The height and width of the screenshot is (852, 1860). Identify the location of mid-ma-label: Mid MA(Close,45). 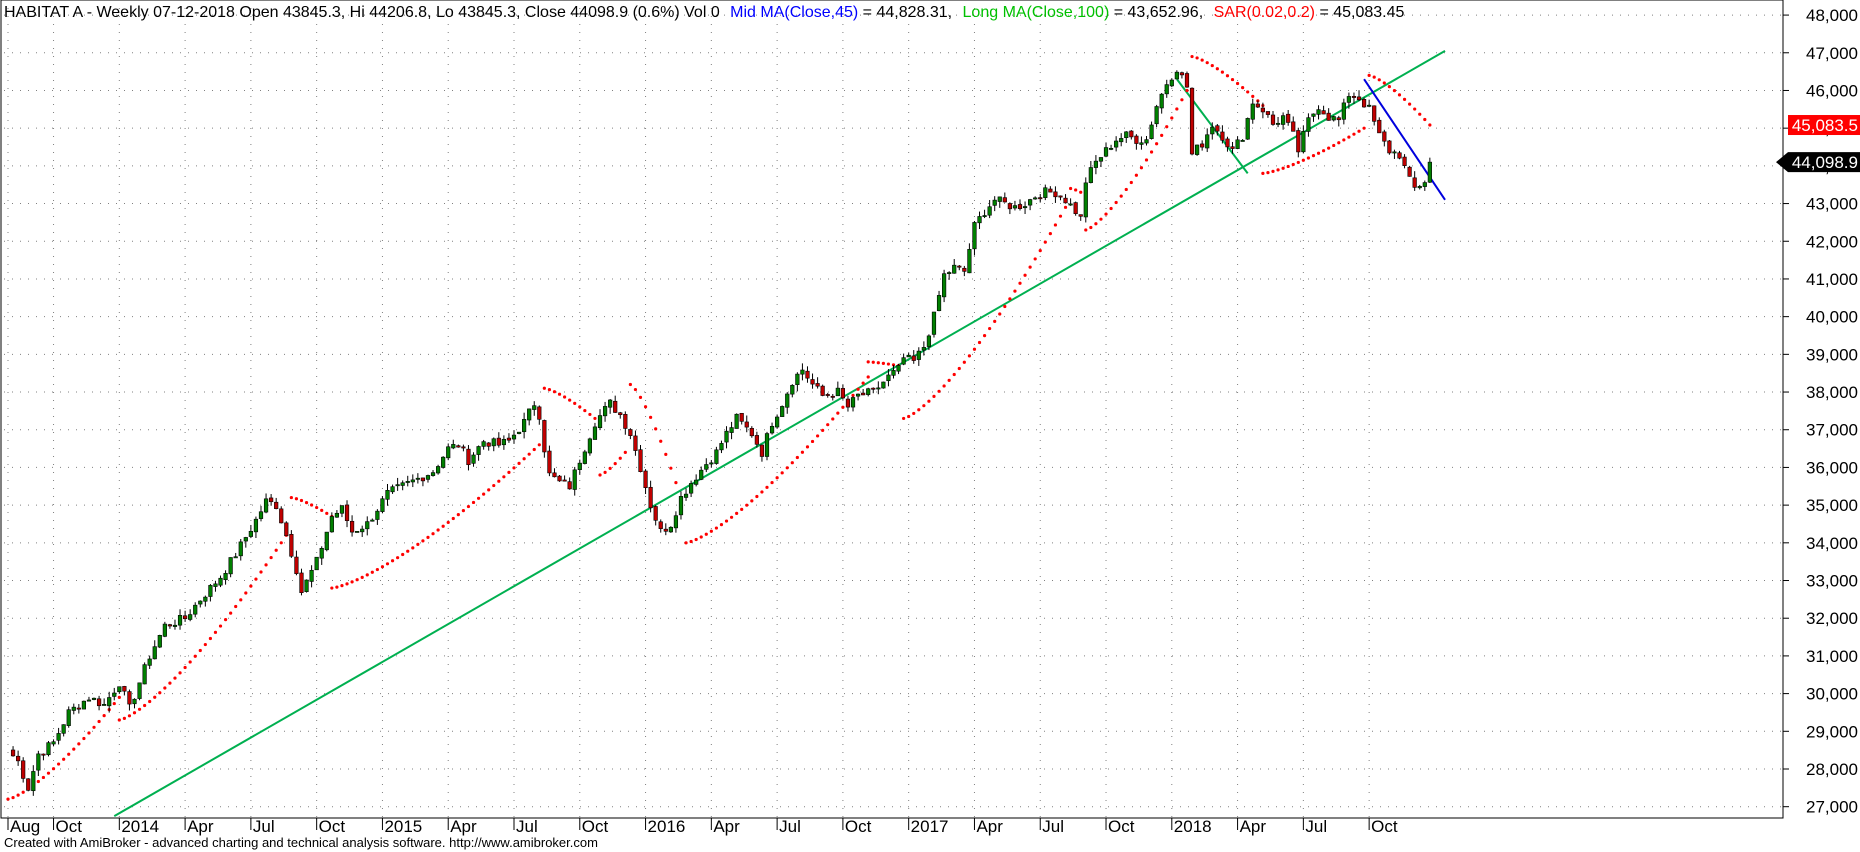
(794, 12).